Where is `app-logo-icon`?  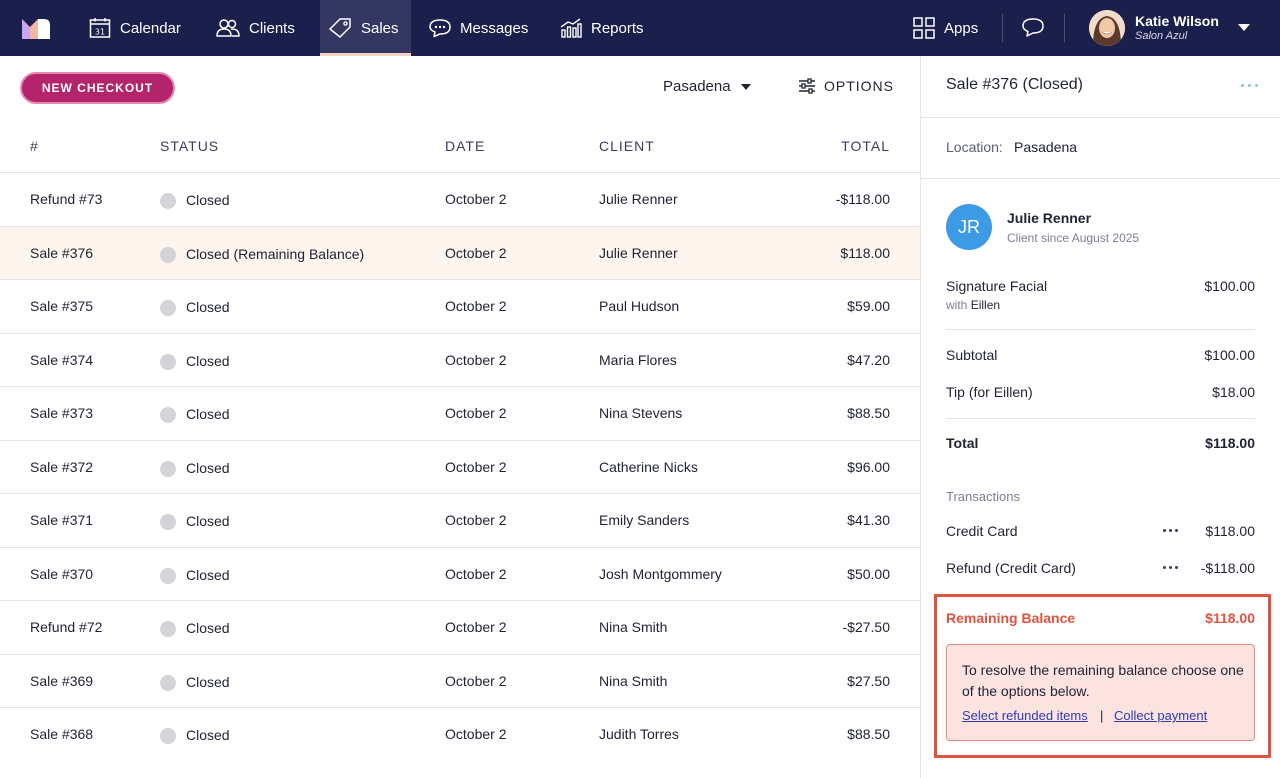 app-logo-icon is located at coordinates (36, 28).